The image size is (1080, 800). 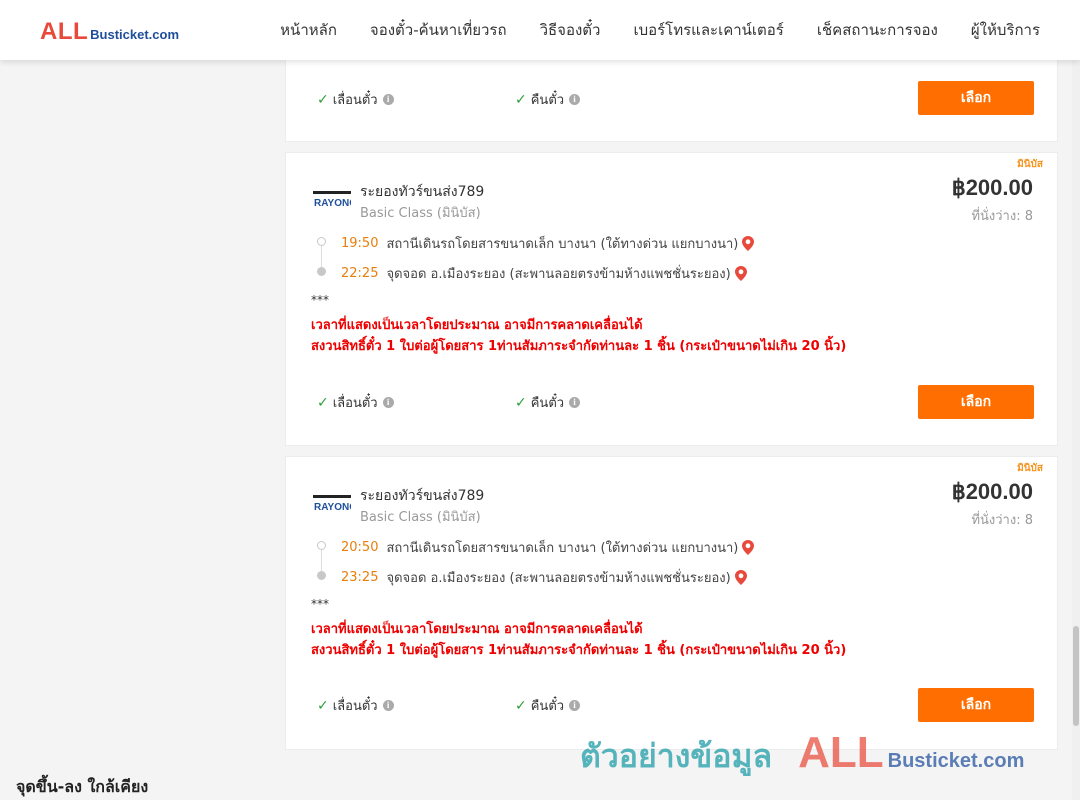 What do you see at coordinates (1076, 676) in the screenshot?
I see `scrollbar-thumb` at bounding box center [1076, 676].